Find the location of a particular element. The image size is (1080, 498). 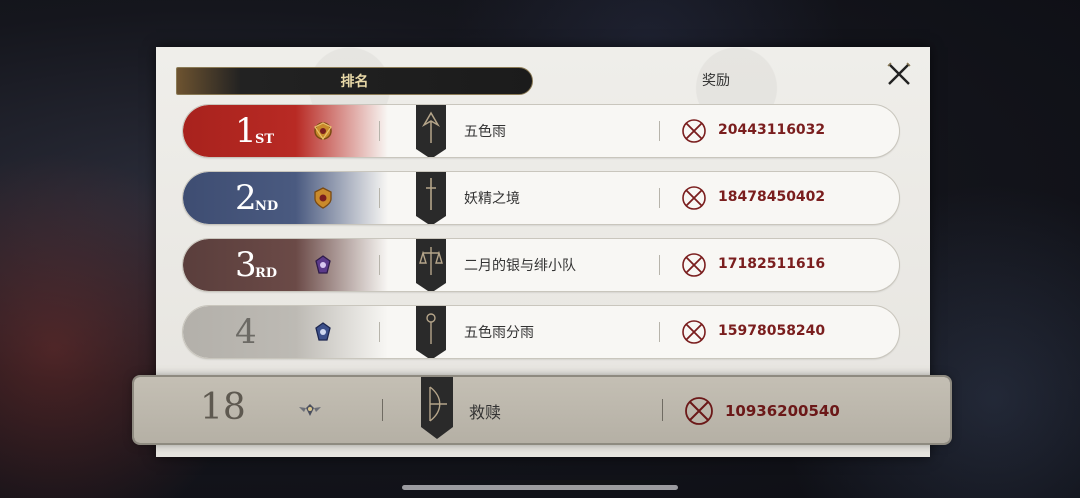

reward-value: 15978058240 is located at coordinates (772, 331).